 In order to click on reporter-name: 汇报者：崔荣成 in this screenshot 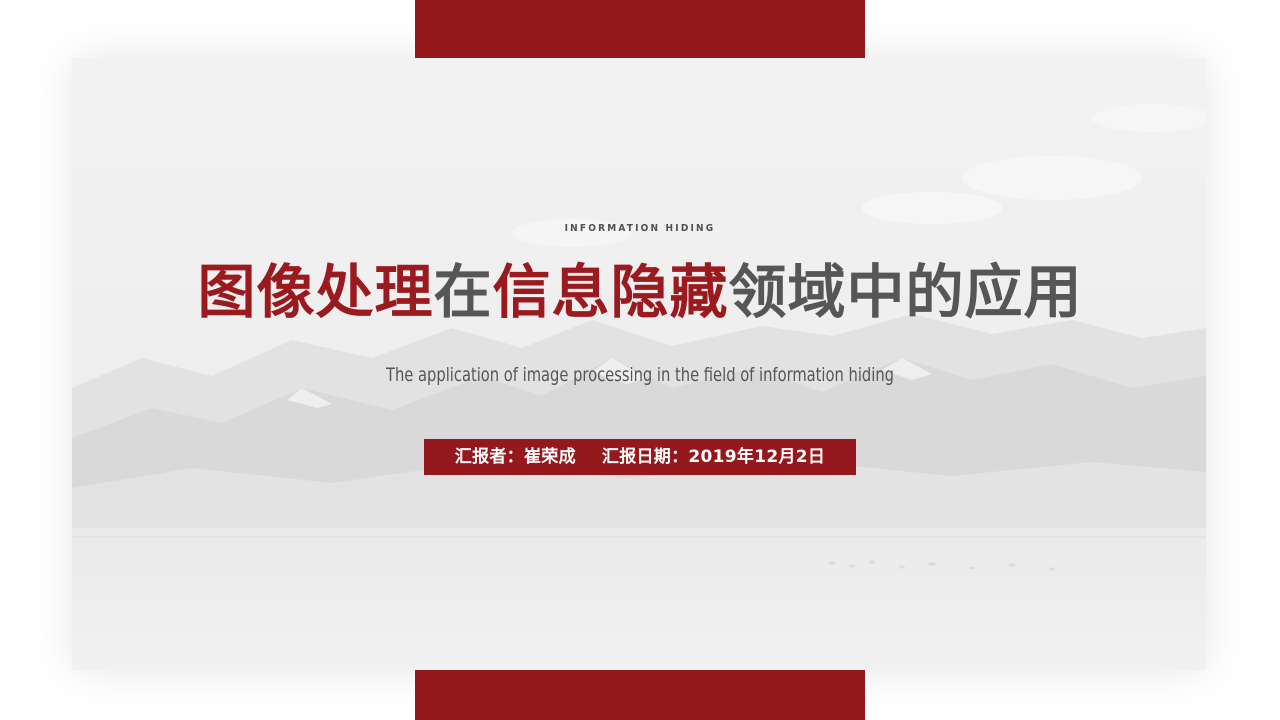, I will do `click(515, 457)`.